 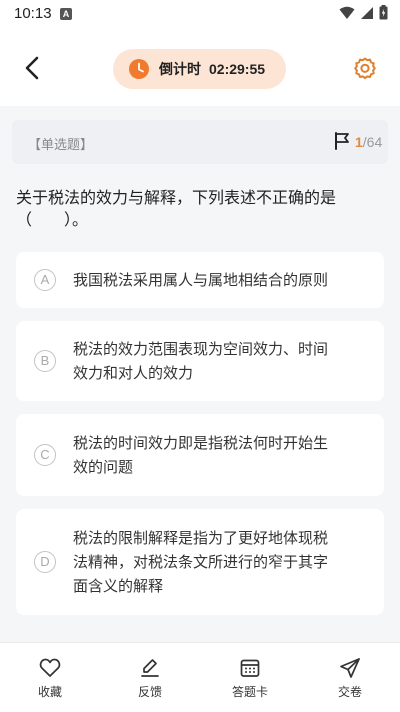 I want to click on submit-label: 交卷, so click(x=349, y=692).